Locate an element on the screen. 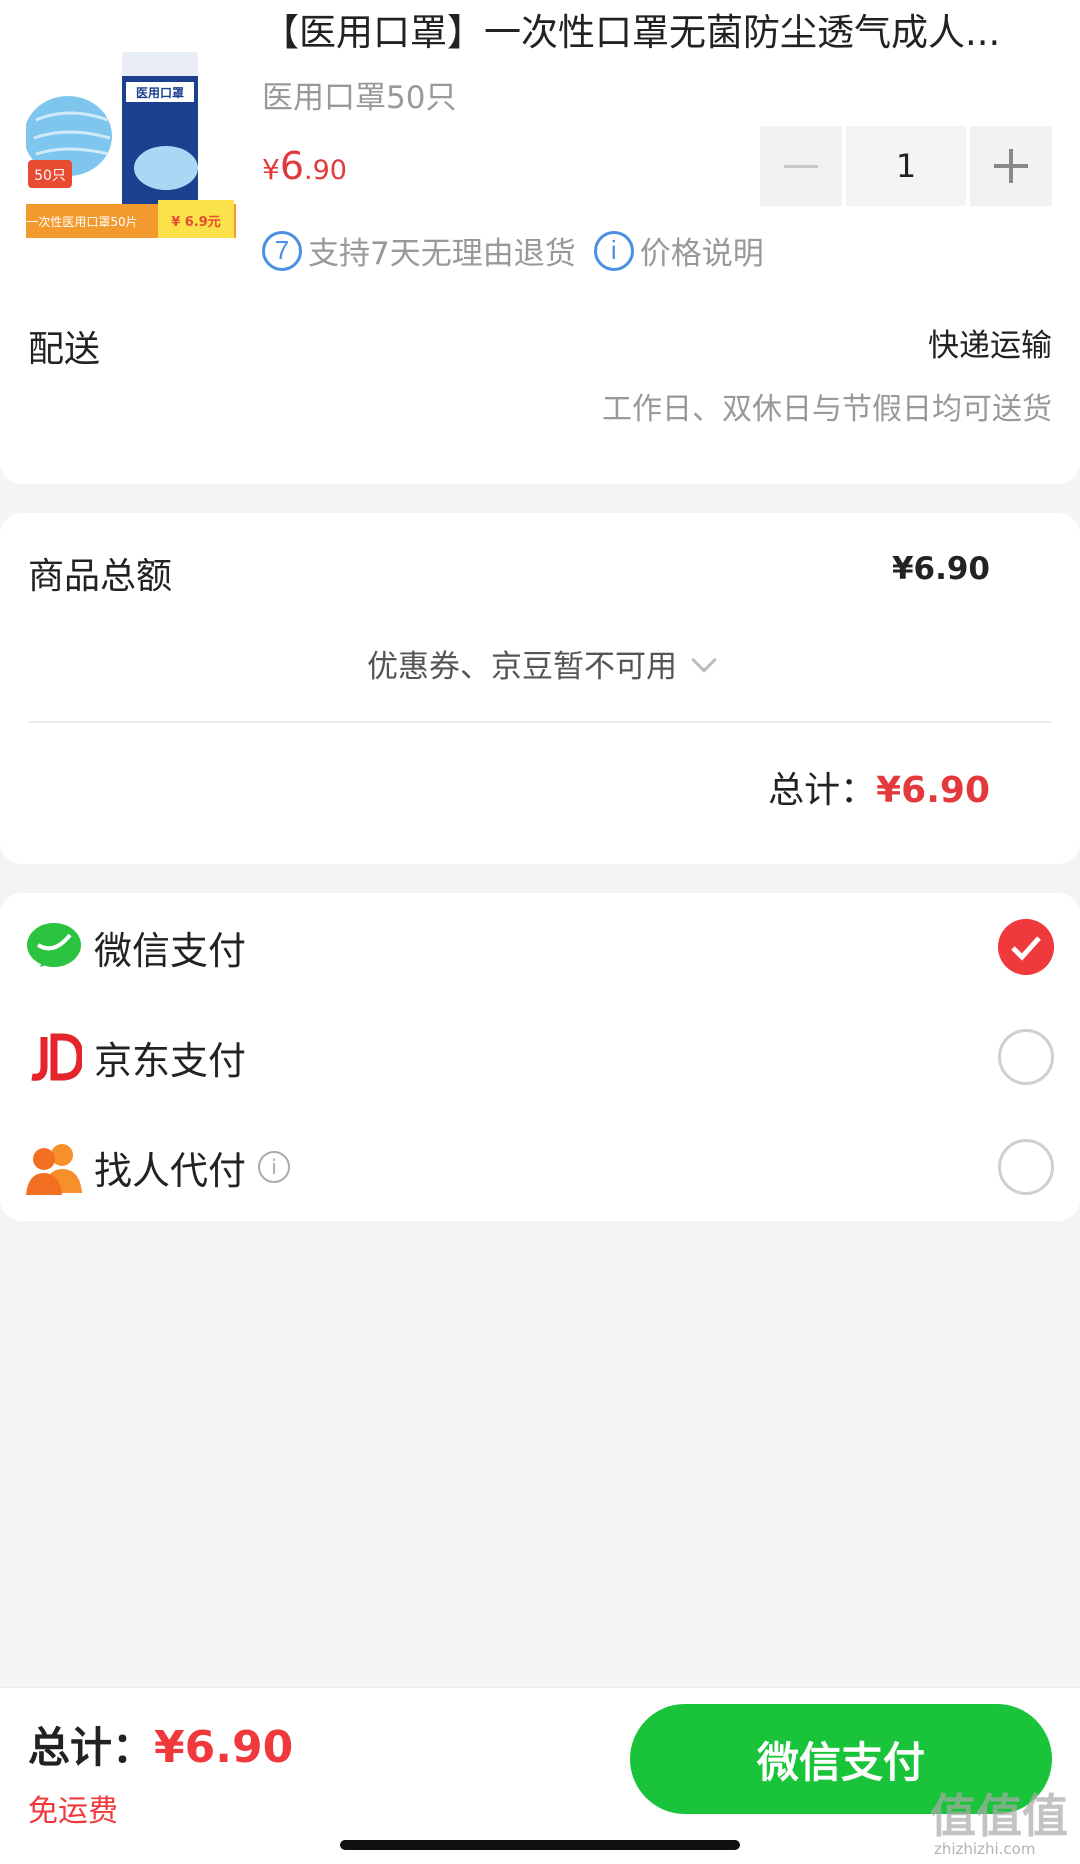 This screenshot has height=1864, width=1080. bottom-total: 总计：¥6.90 is located at coordinates (160, 1744).